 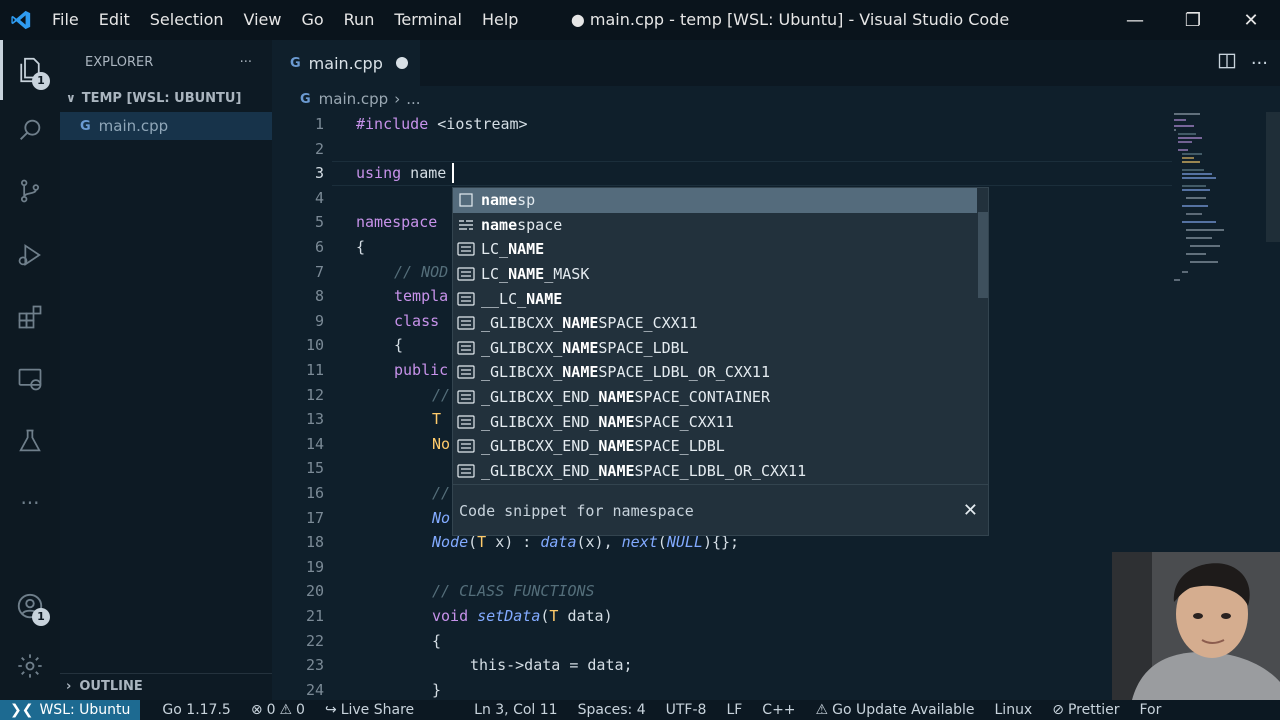 I want to click on search-icon, so click(x=30, y=130).